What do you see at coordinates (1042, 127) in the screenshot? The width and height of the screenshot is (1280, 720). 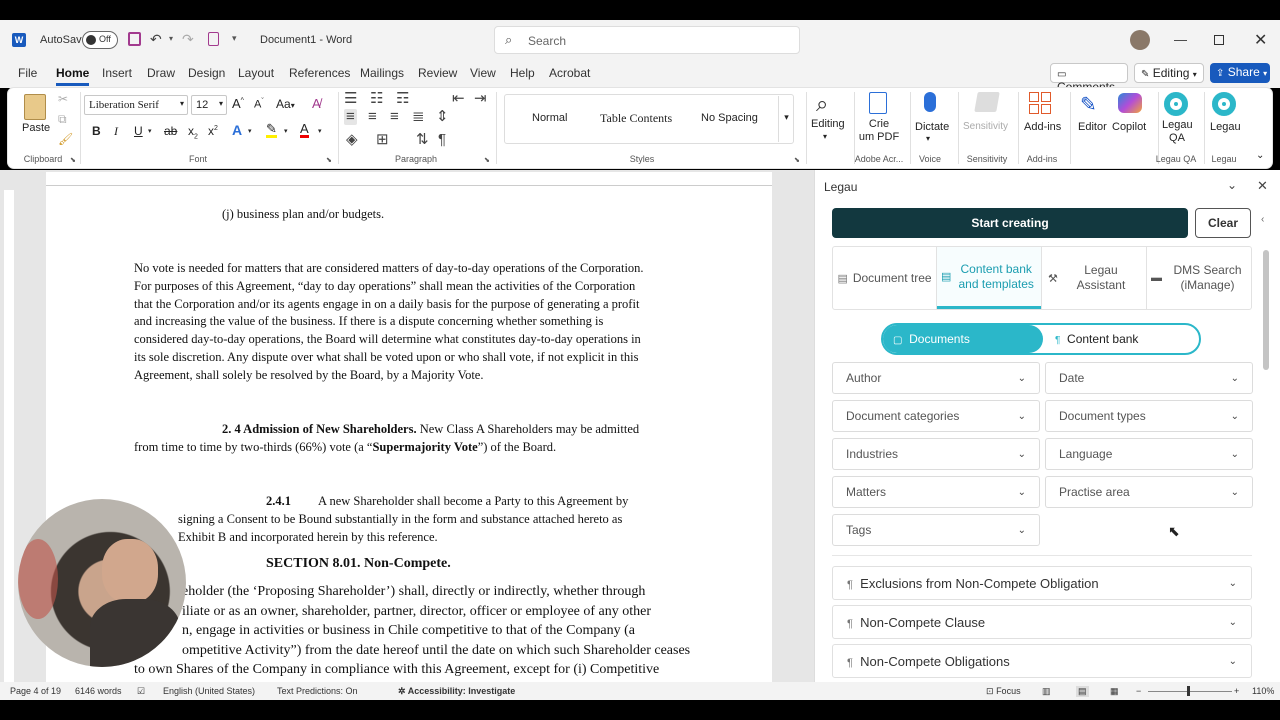 I see `addins-button: Add-ins` at bounding box center [1042, 127].